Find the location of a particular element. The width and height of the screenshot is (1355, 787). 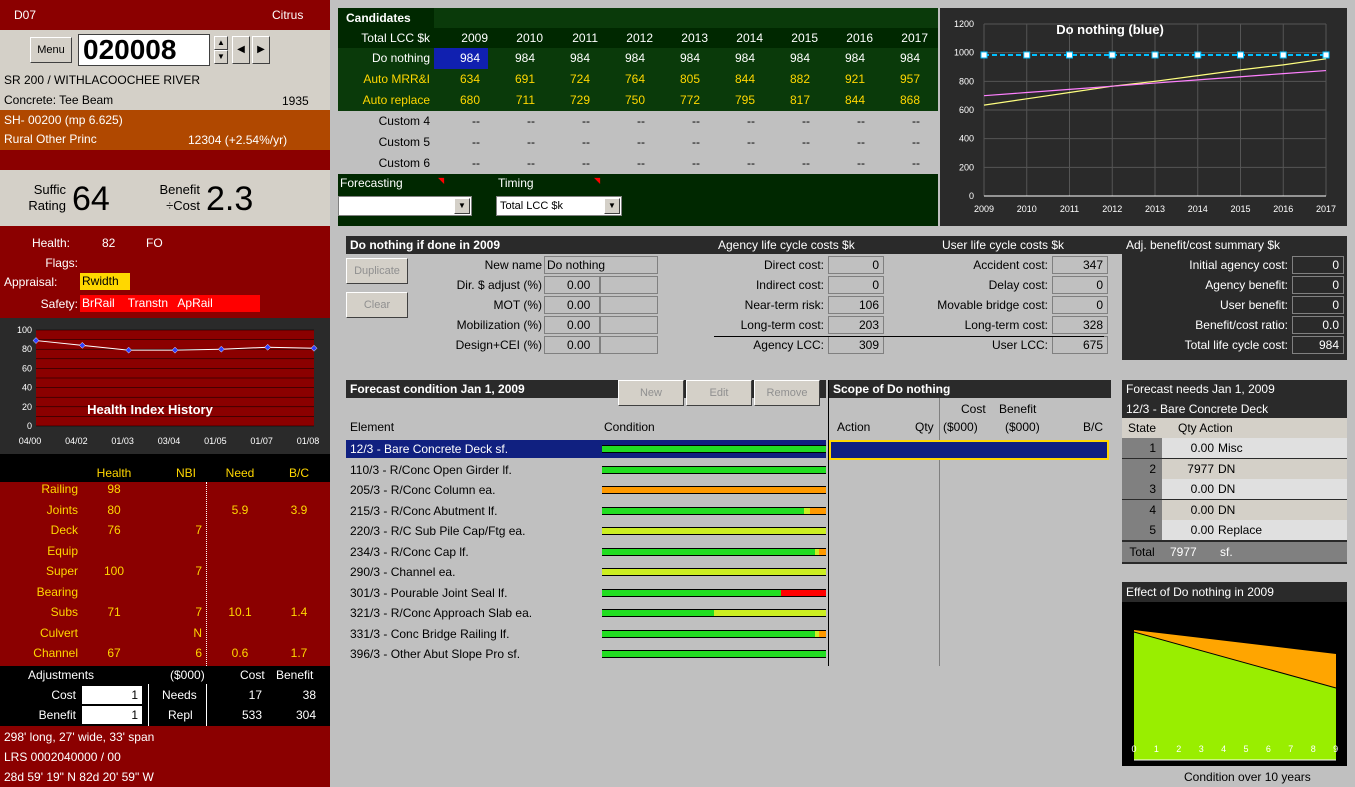

element-row: 215/3 - R/Conc Abutment lf. is located at coordinates (586, 511).